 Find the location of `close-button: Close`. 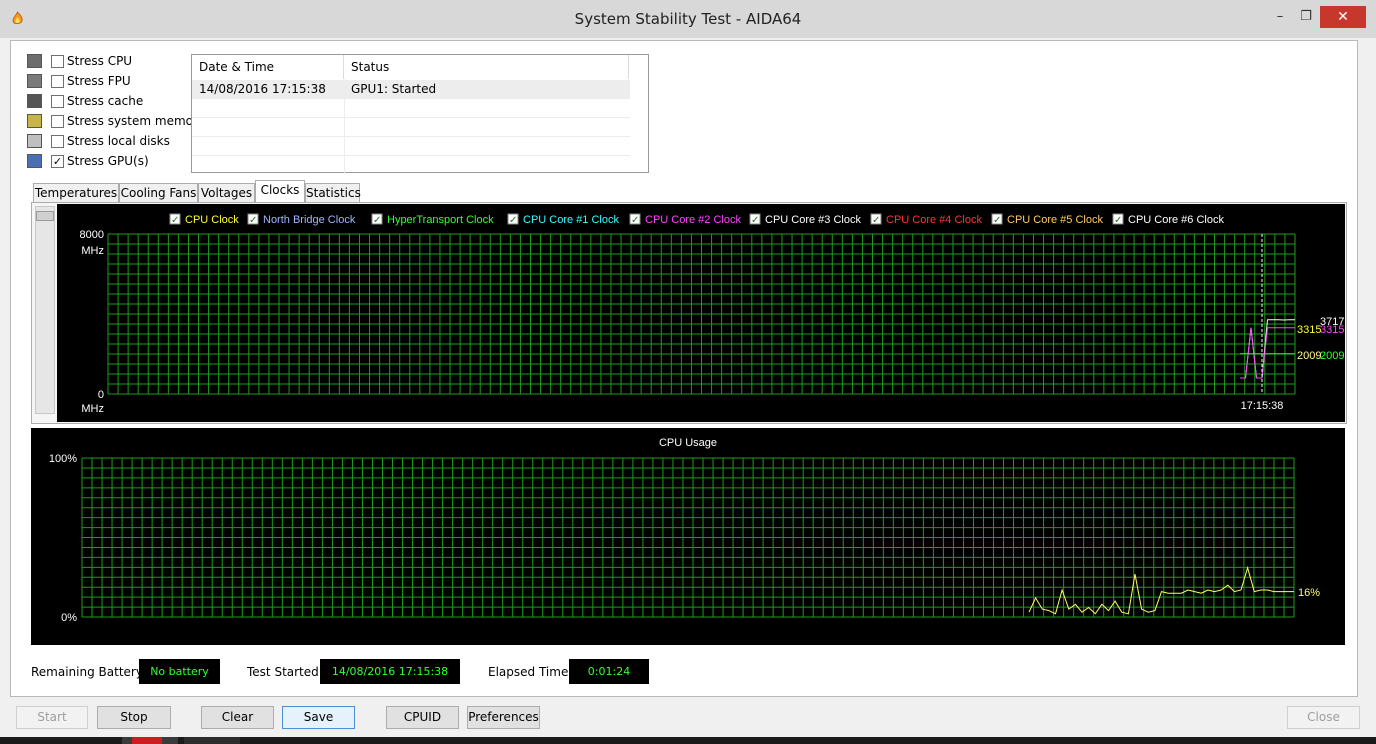

close-button: Close is located at coordinates (1323, 717).